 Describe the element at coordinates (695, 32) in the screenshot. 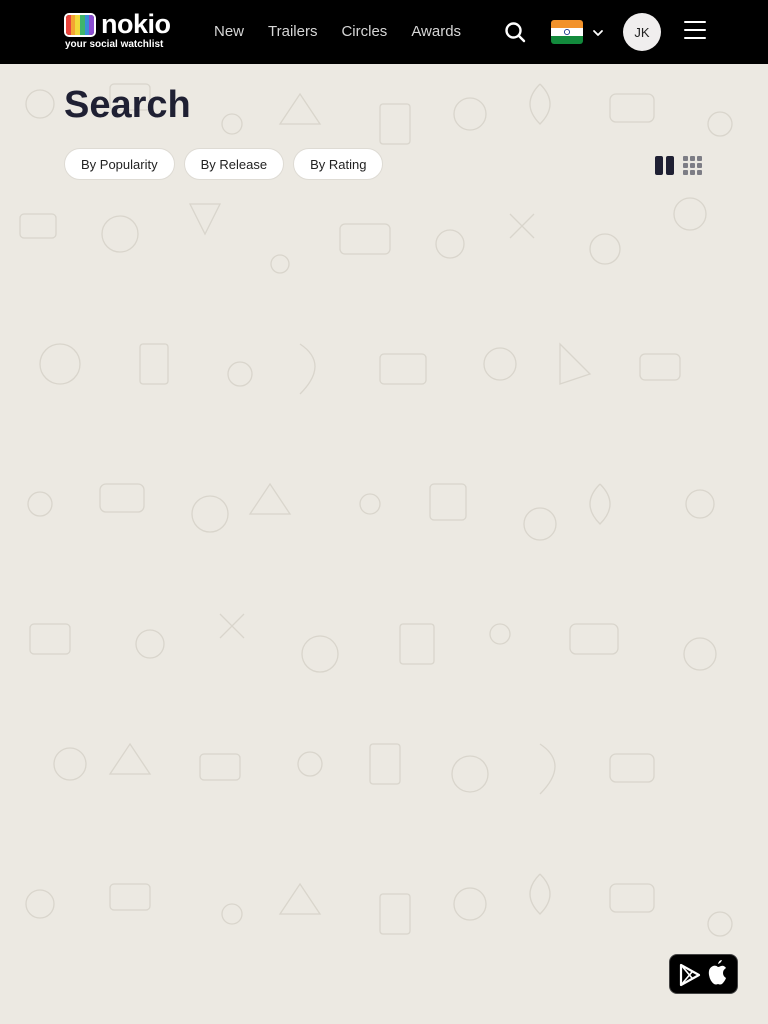

I see `hamburger-menu-icon` at that location.